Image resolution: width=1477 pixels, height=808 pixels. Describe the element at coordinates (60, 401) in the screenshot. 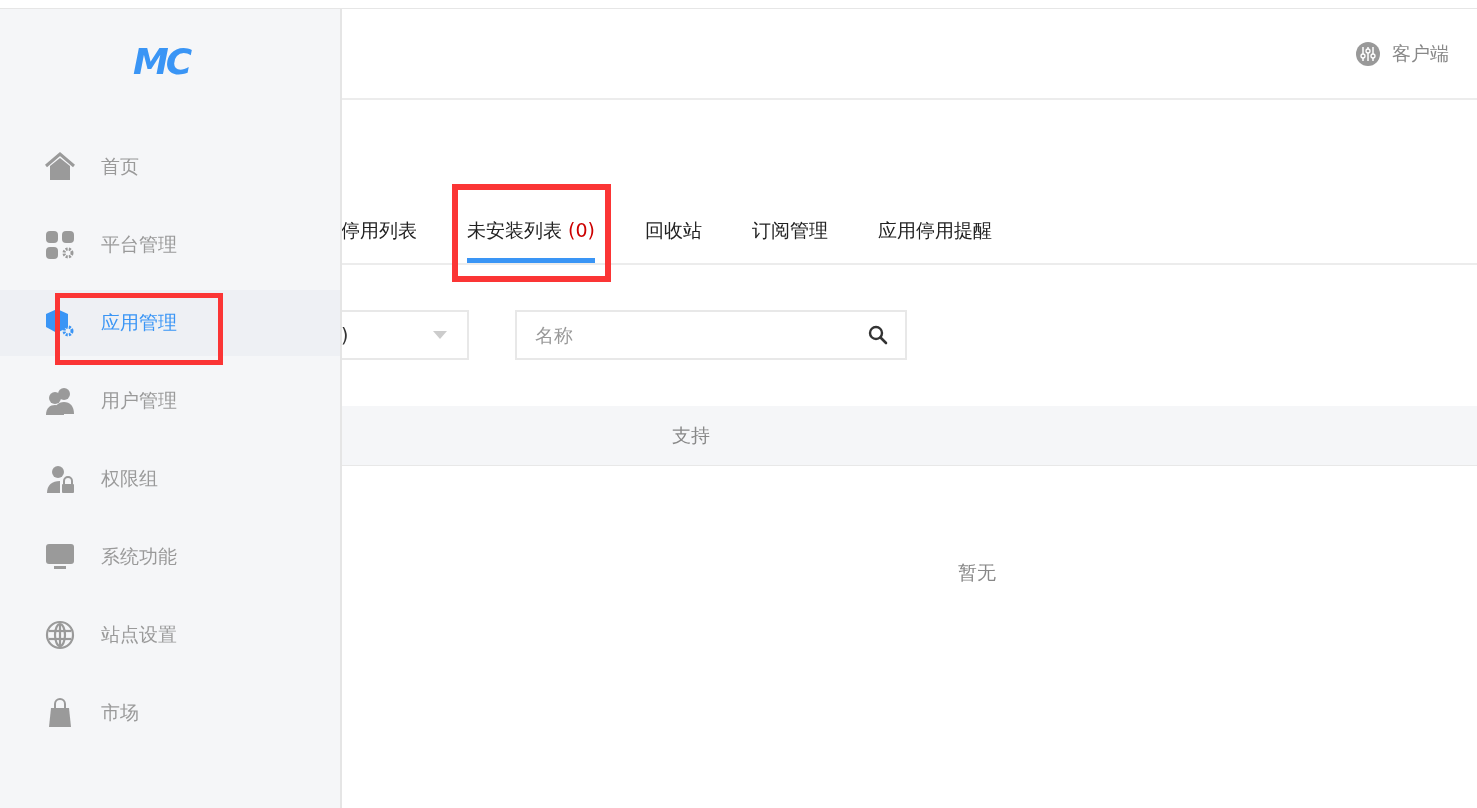

I see `users-icon` at that location.